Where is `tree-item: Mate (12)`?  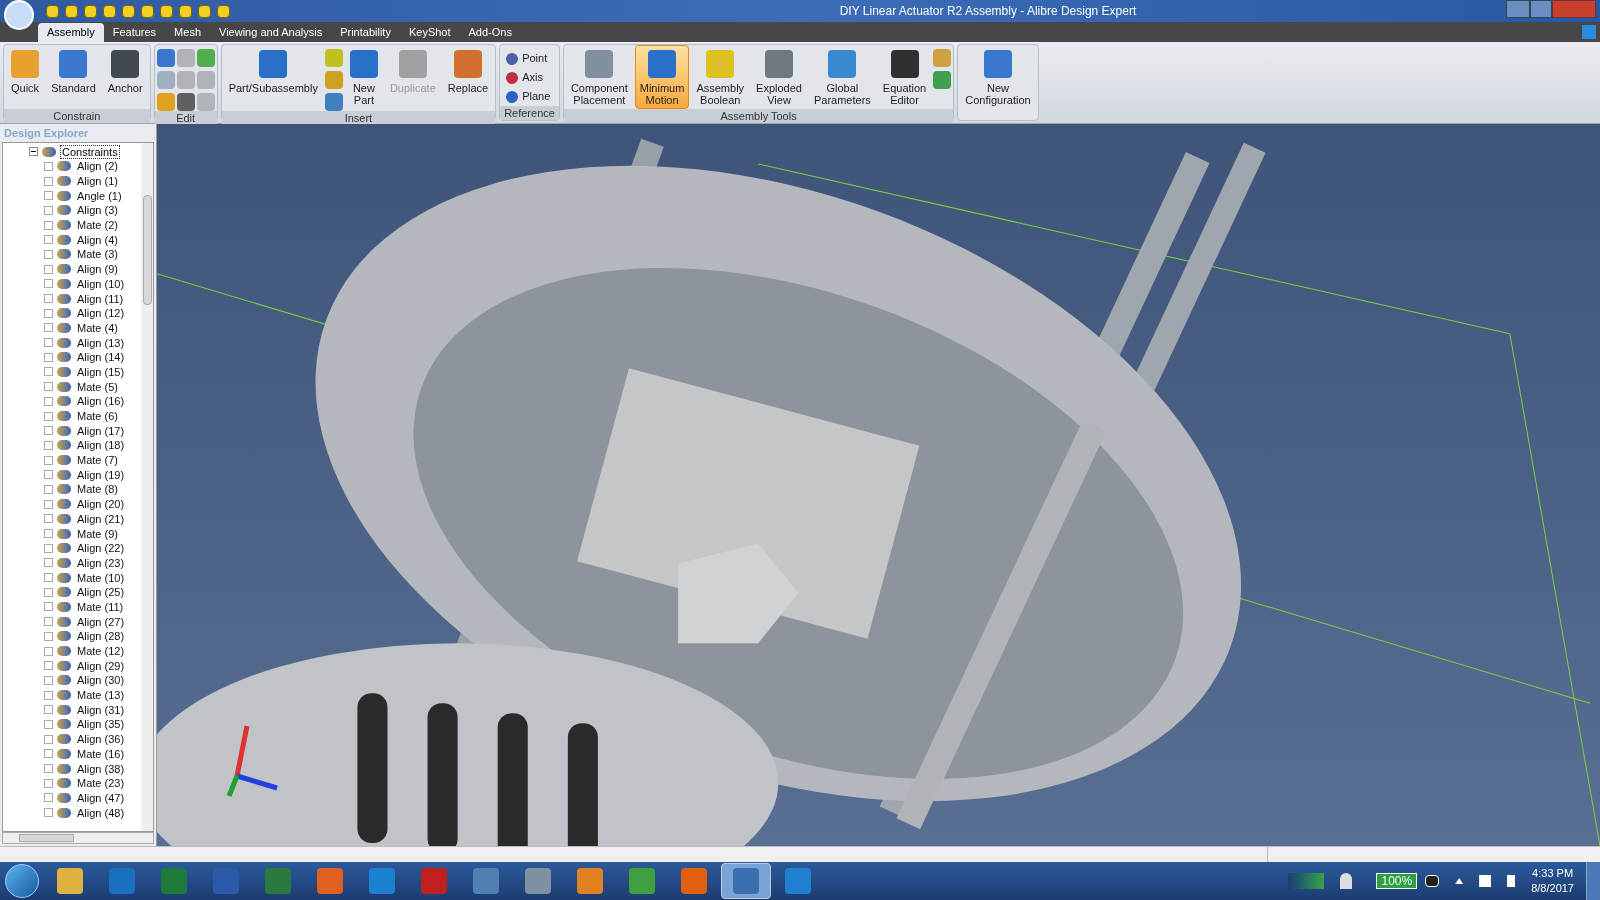
tree-item: Mate (12) is located at coordinates (101, 651).